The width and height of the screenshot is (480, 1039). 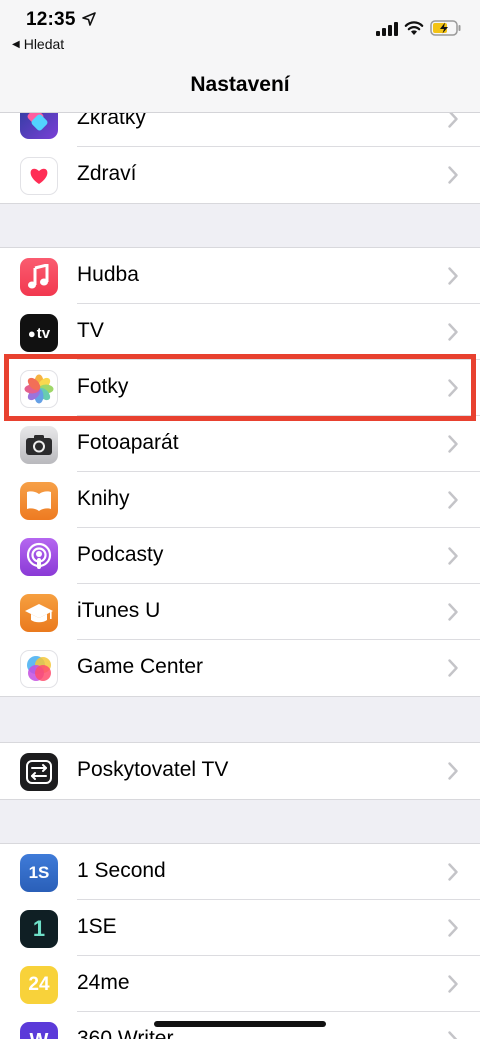 What do you see at coordinates (240, 332) in the screenshot?
I see `settings-row-tv: ● tv TV` at bounding box center [240, 332].